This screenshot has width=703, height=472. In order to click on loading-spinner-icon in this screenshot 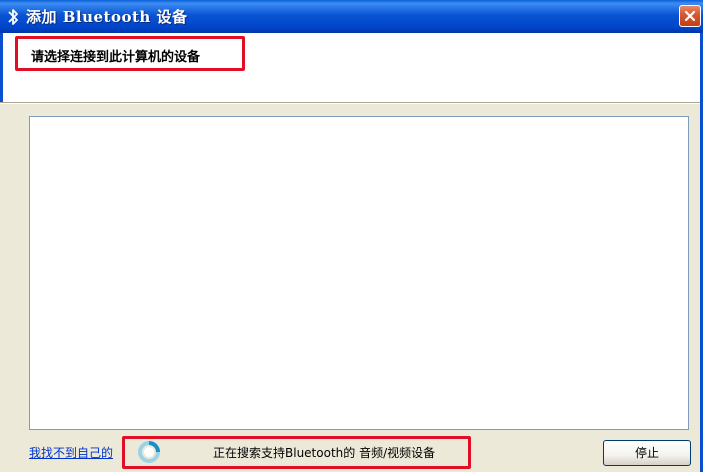, I will do `click(149, 452)`.